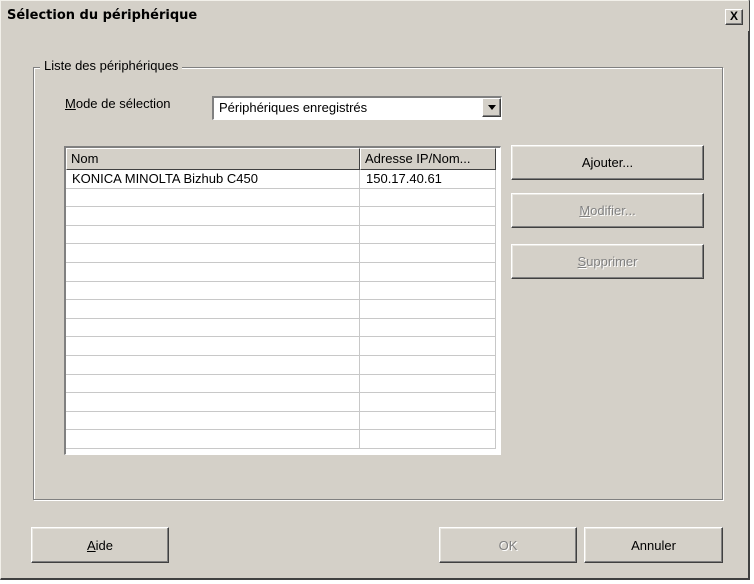  What do you see at coordinates (508, 545) in the screenshot?
I see `ok-button: OK` at bounding box center [508, 545].